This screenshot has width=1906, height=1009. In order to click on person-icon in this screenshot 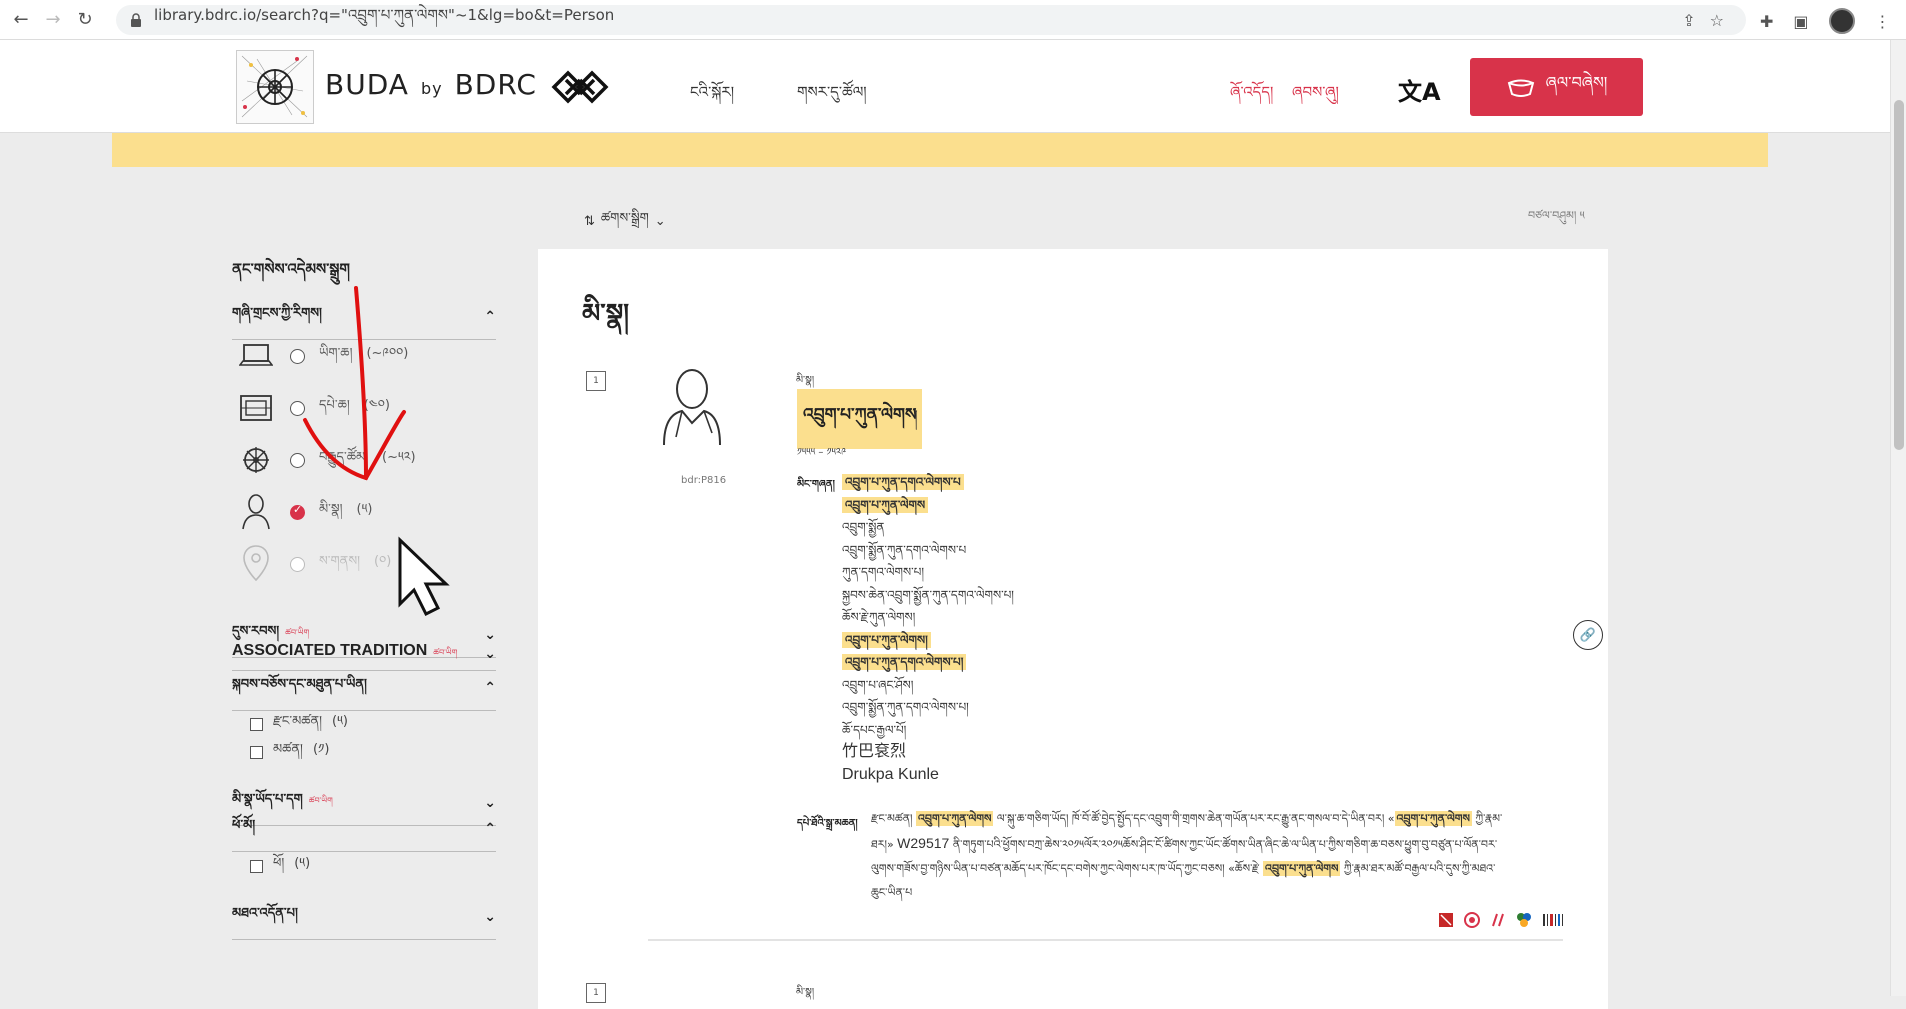, I will do `click(256, 512)`.